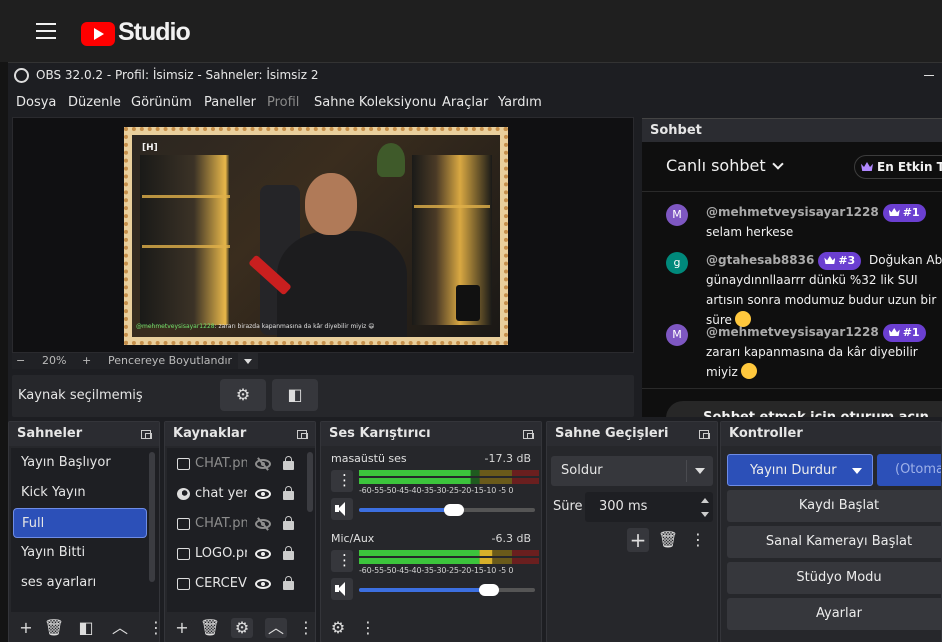 This screenshot has height=642, width=942. What do you see at coordinates (210, 628) in the screenshot?
I see `remove-source-button: 🗑` at bounding box center [210, 628].